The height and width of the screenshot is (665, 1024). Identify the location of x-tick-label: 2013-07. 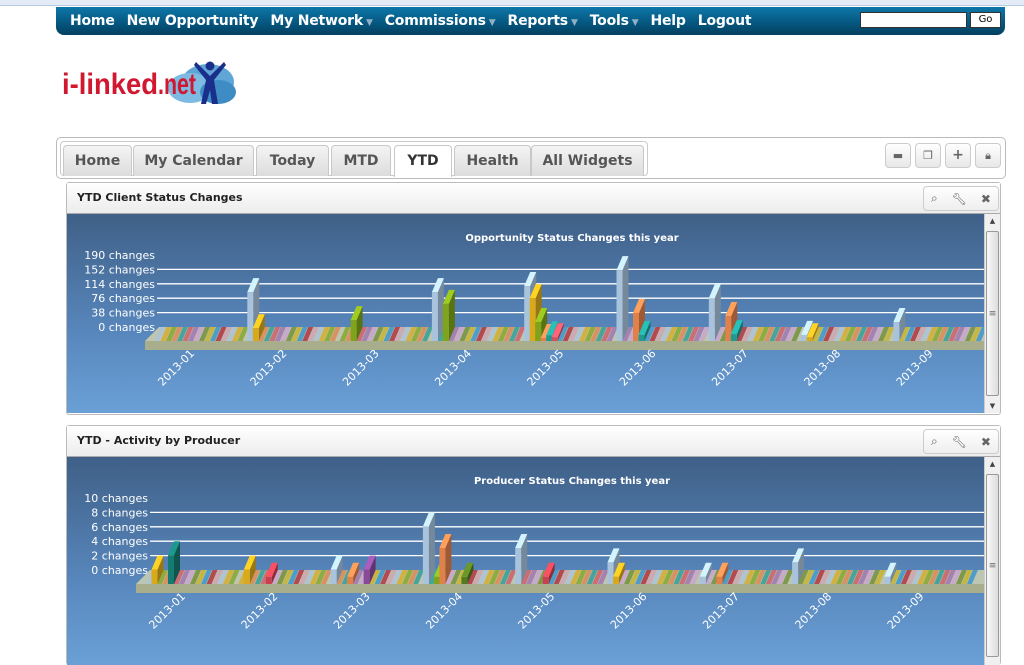
(730, 368).